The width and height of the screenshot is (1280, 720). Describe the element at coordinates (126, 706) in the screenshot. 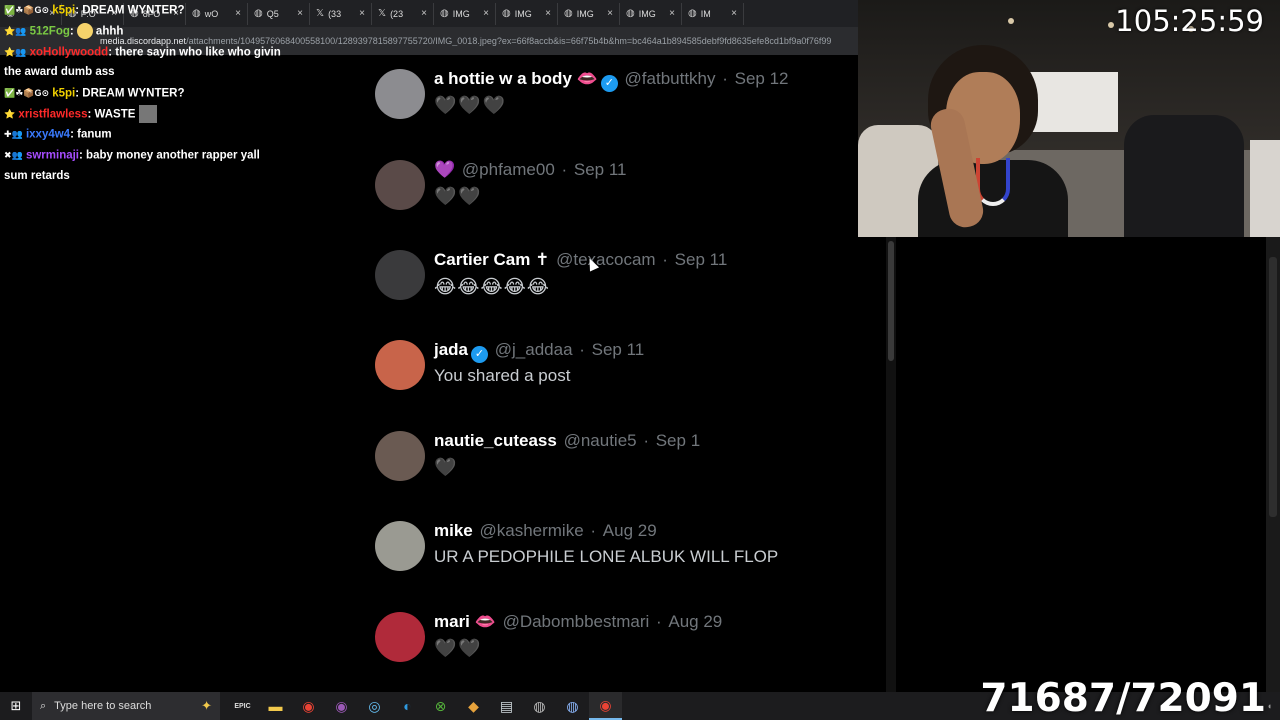

I see `taskbar-search: ⌕ Type here to search ✦` at that location.